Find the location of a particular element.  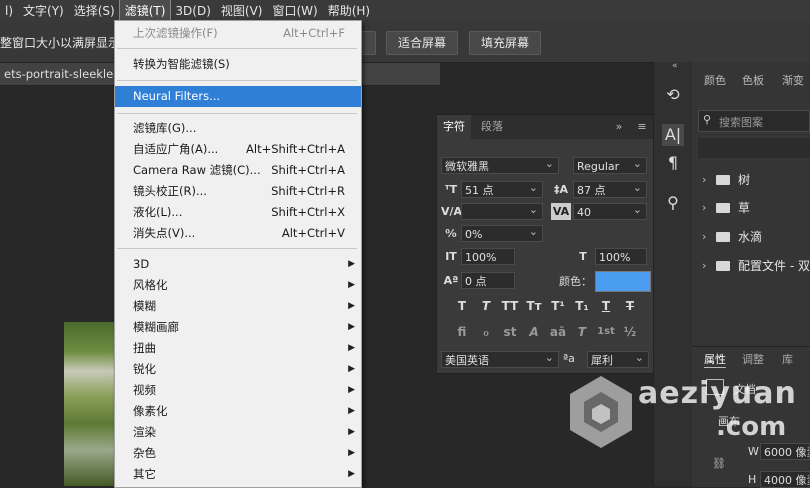

vertical-scale-icon: IT is located at coordinates (451, 256).